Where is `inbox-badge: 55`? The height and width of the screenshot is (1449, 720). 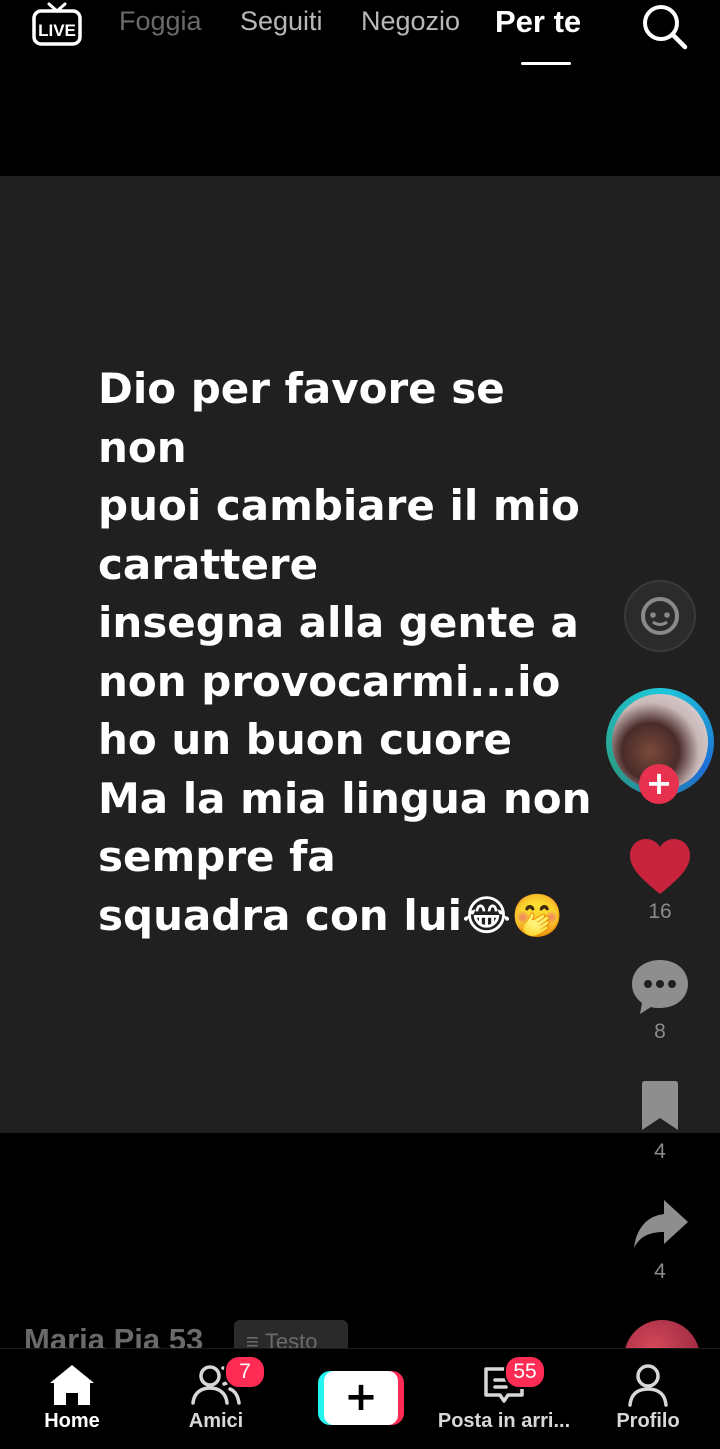
inbox-badge: 55 is located at coordinates (525, 1372).